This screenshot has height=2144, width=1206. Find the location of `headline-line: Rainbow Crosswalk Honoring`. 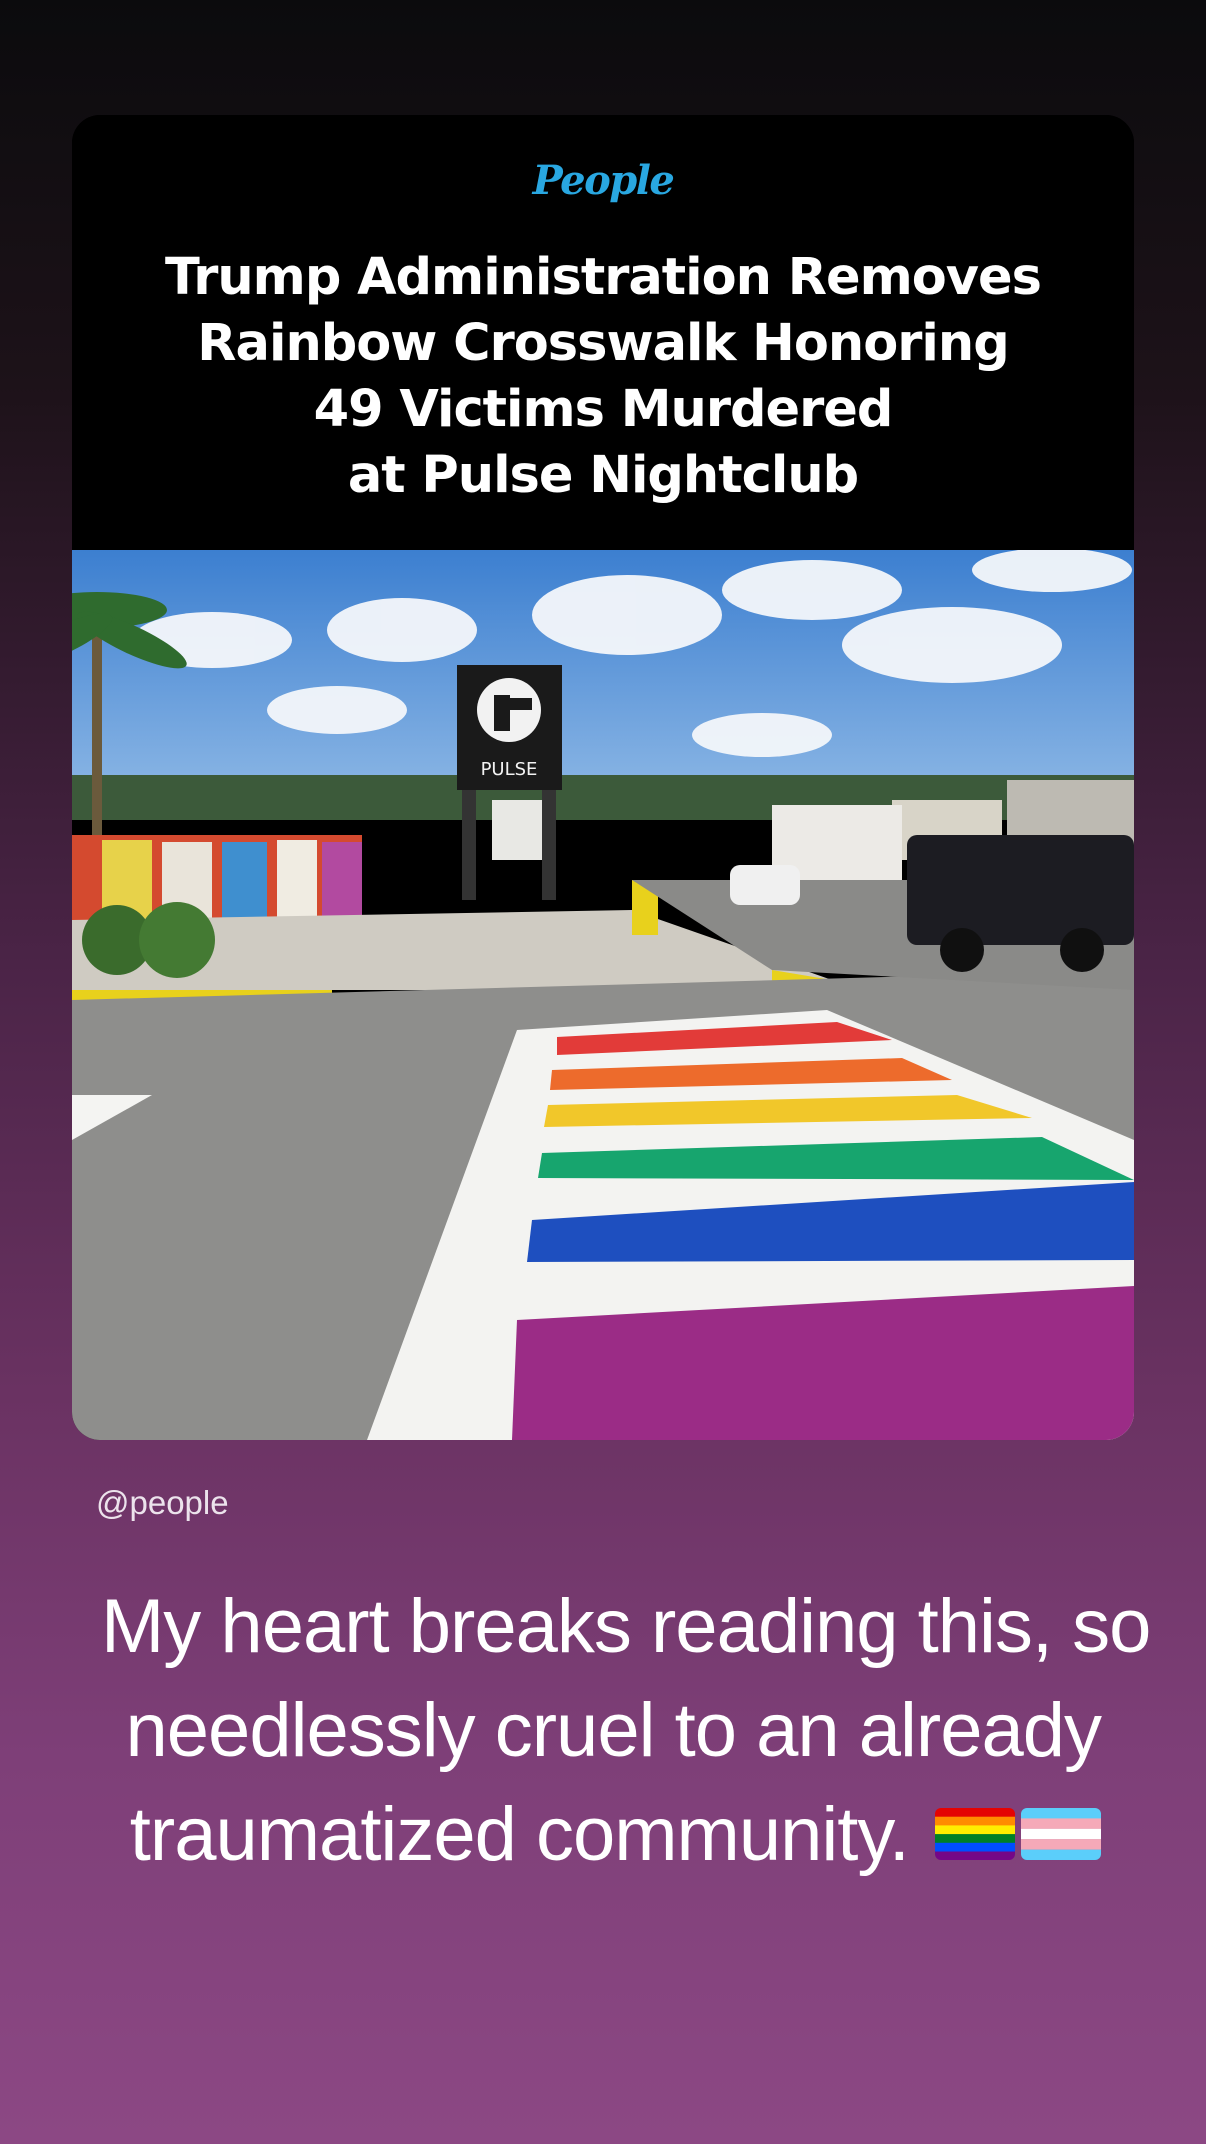

headline-line: Rainbow Crosswalk Honoring is located at coordinates (603, 343).